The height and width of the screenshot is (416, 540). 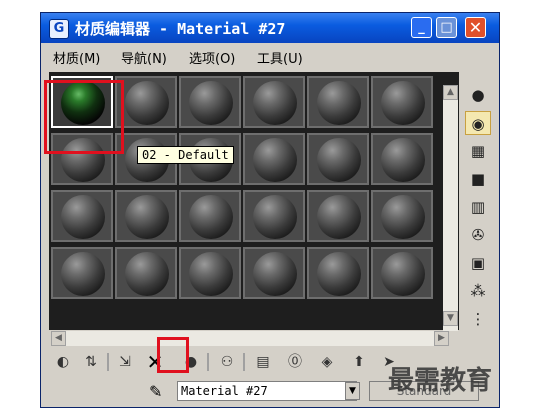 I want to click on menu-material: 材质(M), so click(x=76, y=57).